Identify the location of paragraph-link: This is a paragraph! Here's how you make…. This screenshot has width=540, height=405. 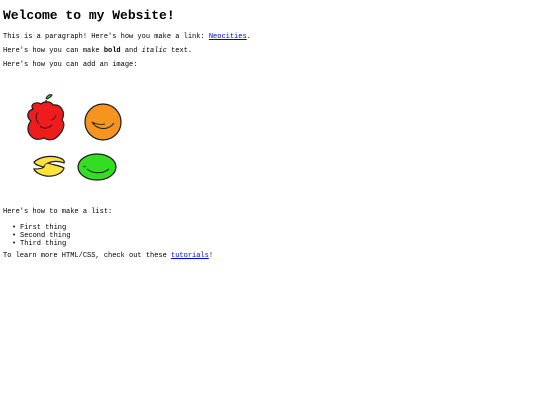
(127, 37).